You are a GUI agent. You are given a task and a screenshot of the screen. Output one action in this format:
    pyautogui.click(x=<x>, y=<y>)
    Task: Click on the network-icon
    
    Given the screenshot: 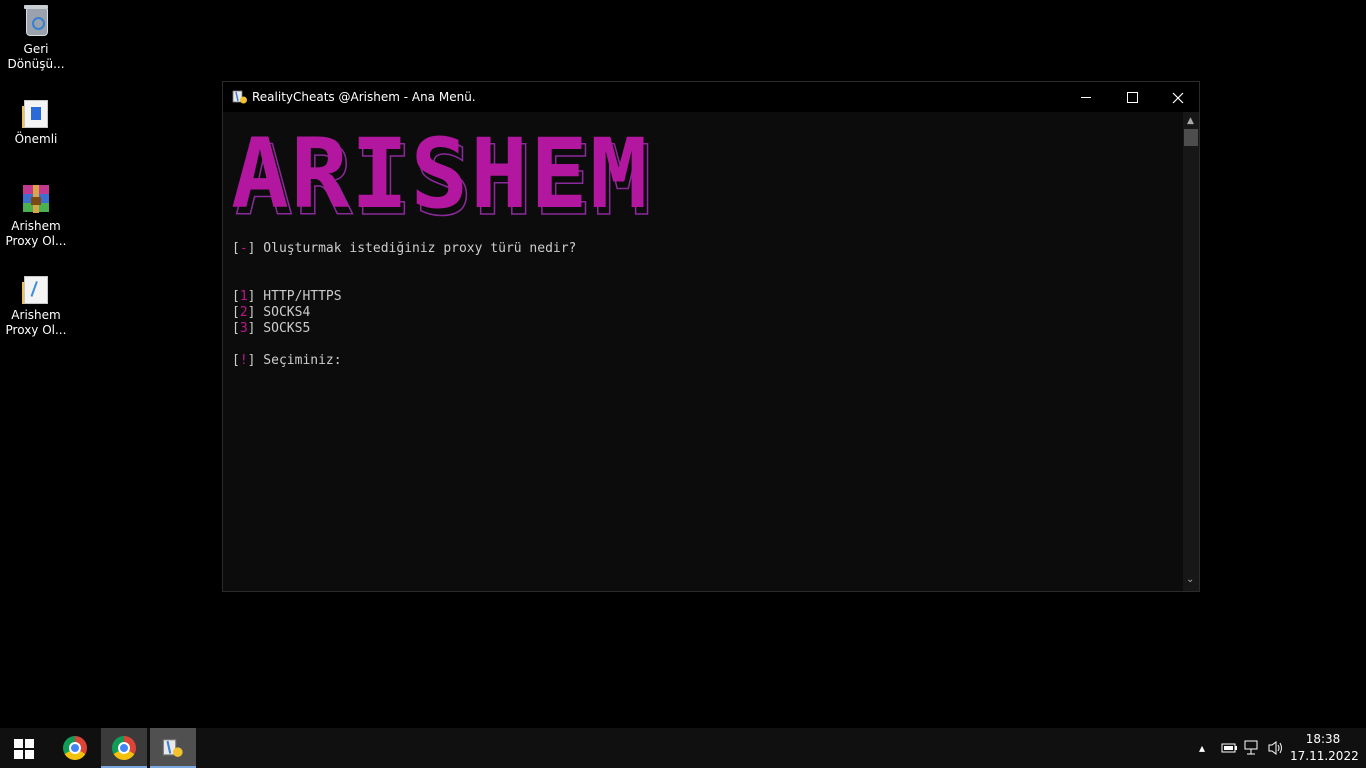 What is the action you would take?
    pyautogui.click(x=1253, y=748)
    